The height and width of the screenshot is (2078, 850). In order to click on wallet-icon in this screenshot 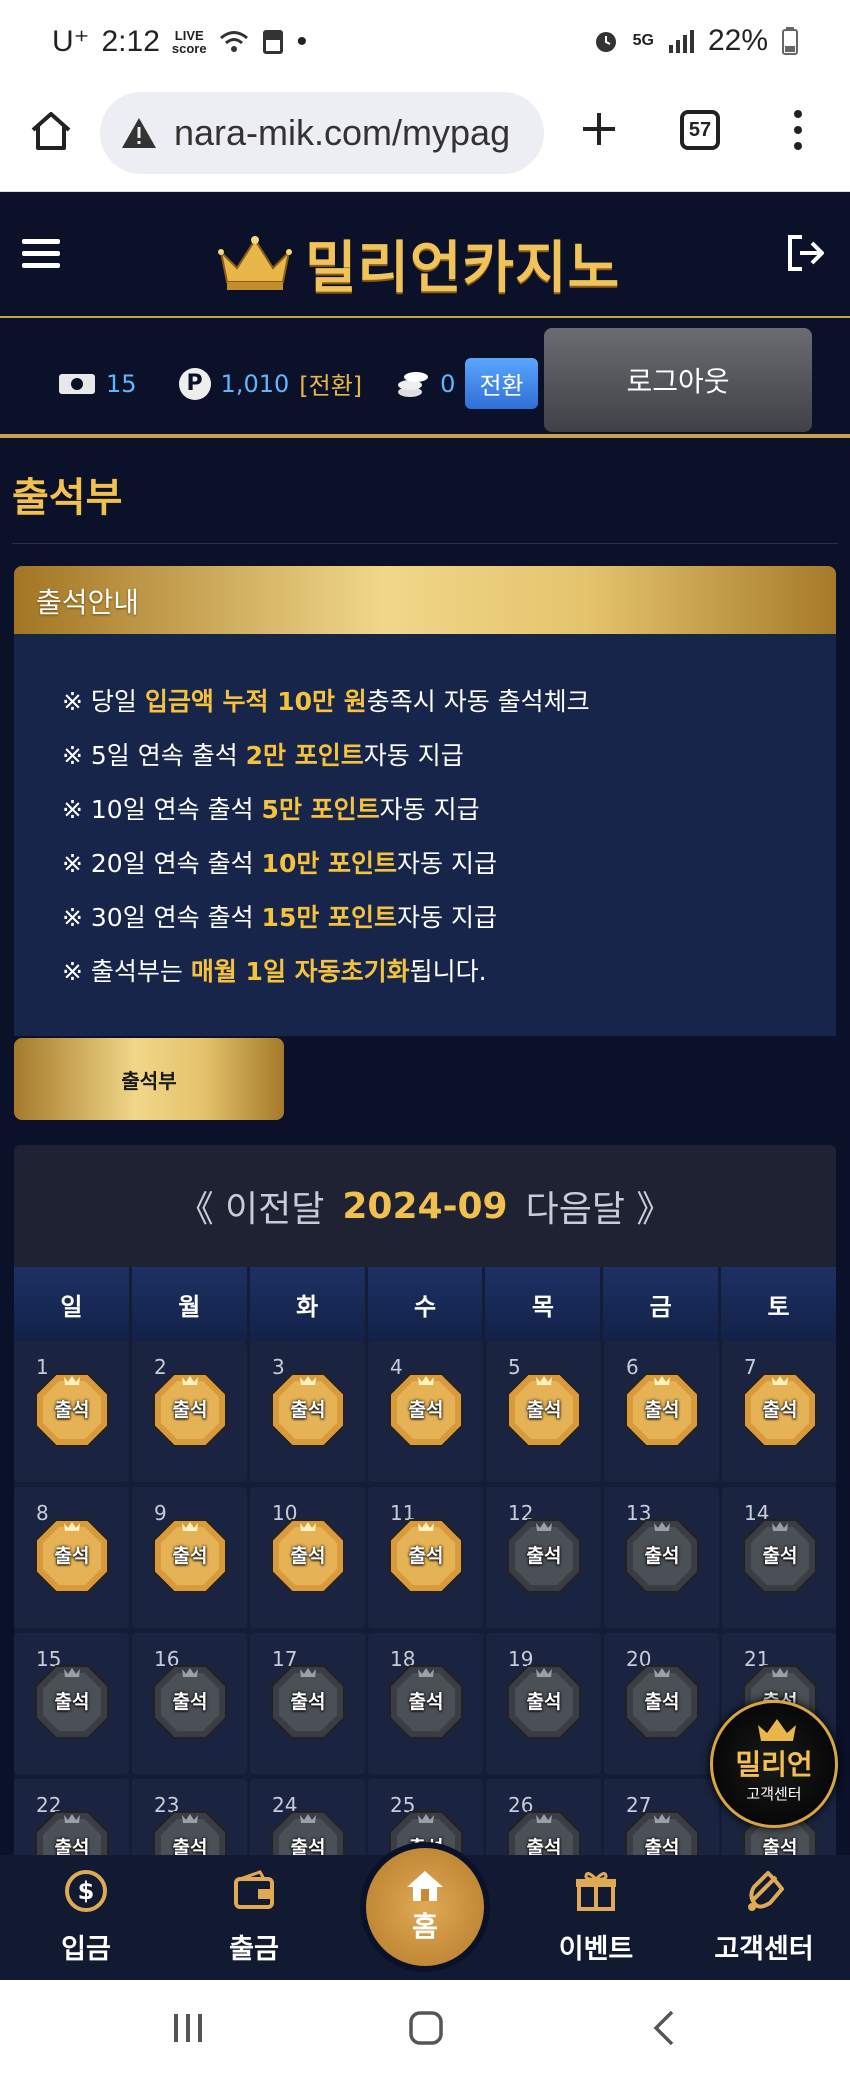, I will do `click(254, 1889)`.